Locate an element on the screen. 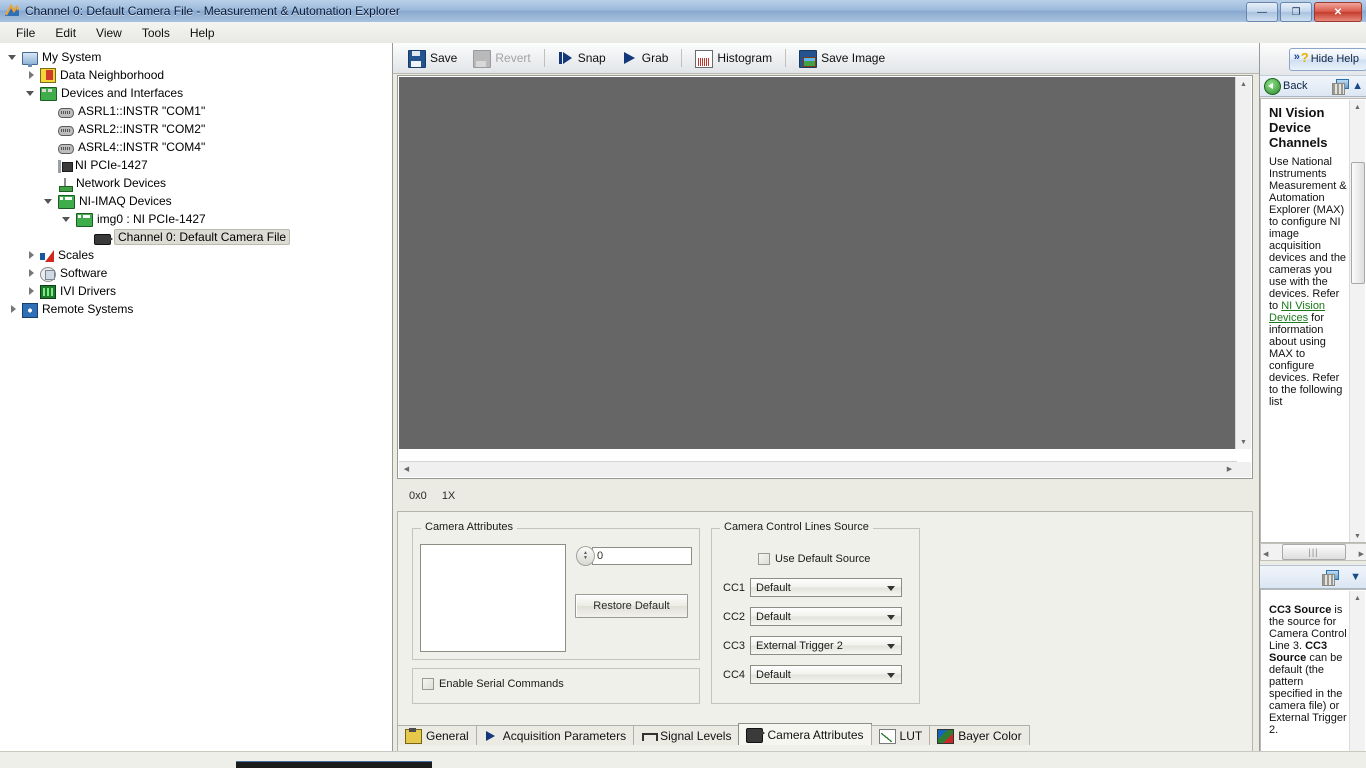  toolbar-button-save-image: Save Image is located at coordinates (842, 58).